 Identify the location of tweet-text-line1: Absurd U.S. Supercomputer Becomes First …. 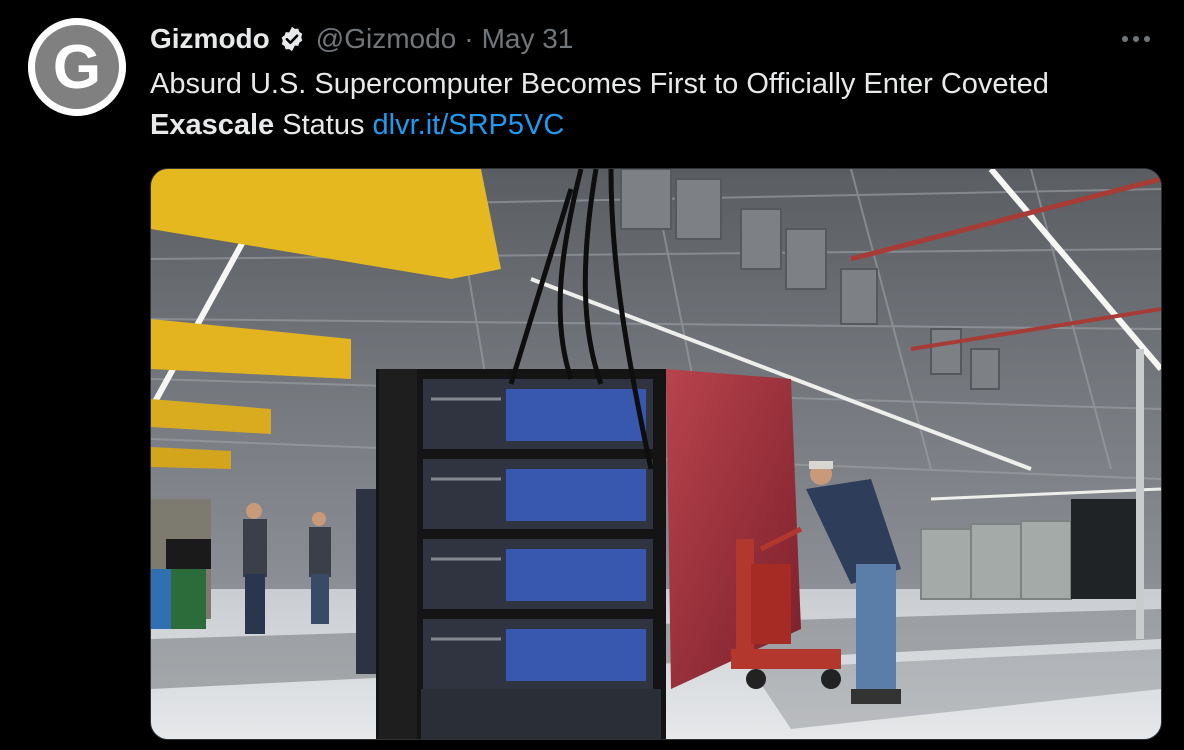
(599, 84).